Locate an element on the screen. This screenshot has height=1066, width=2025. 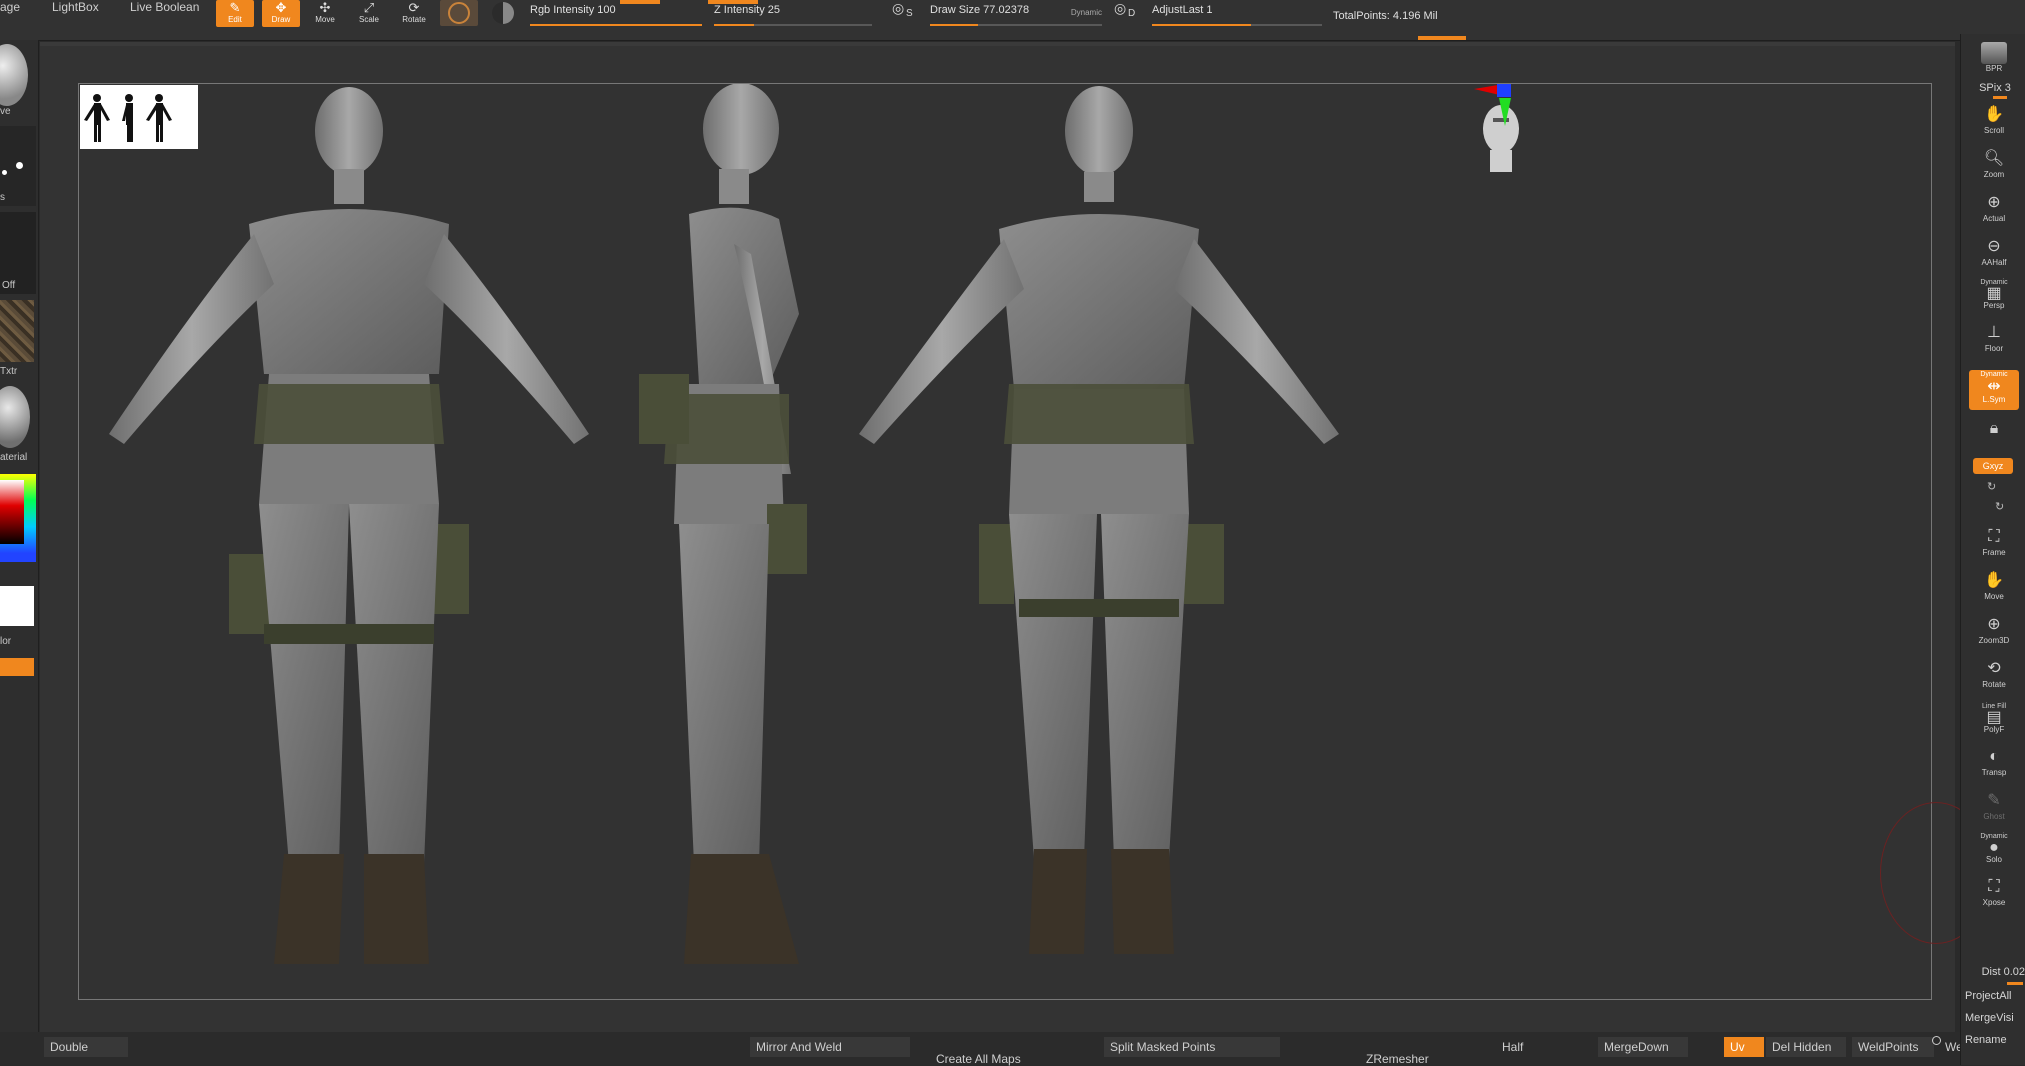
material-swatch is located at coordinates (459, 13).